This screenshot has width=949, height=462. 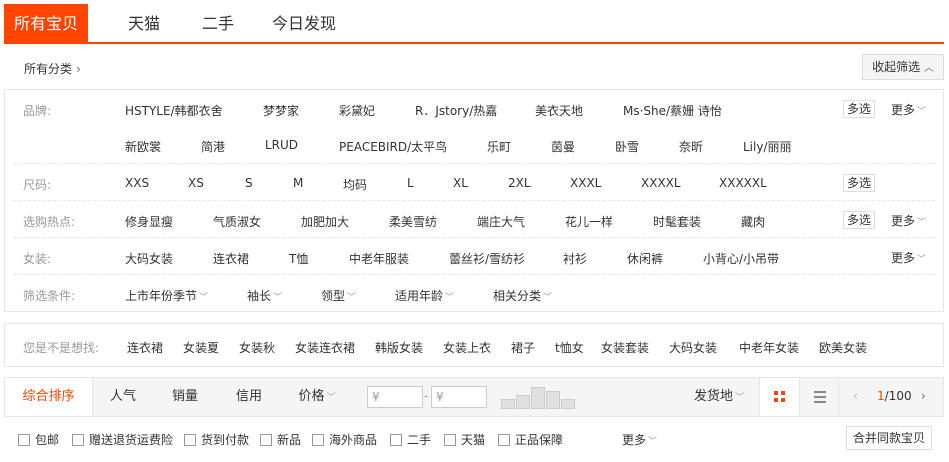 I want to click on prev-page-button: ‹, so click(x=855, y=396).